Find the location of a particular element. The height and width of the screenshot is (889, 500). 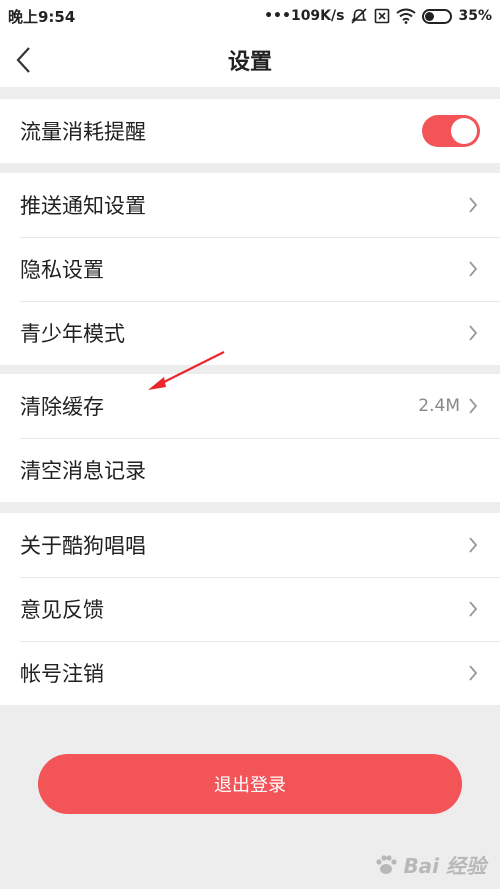

teen-mode-label: 青少年模式 is located at coordinates (72, 334).